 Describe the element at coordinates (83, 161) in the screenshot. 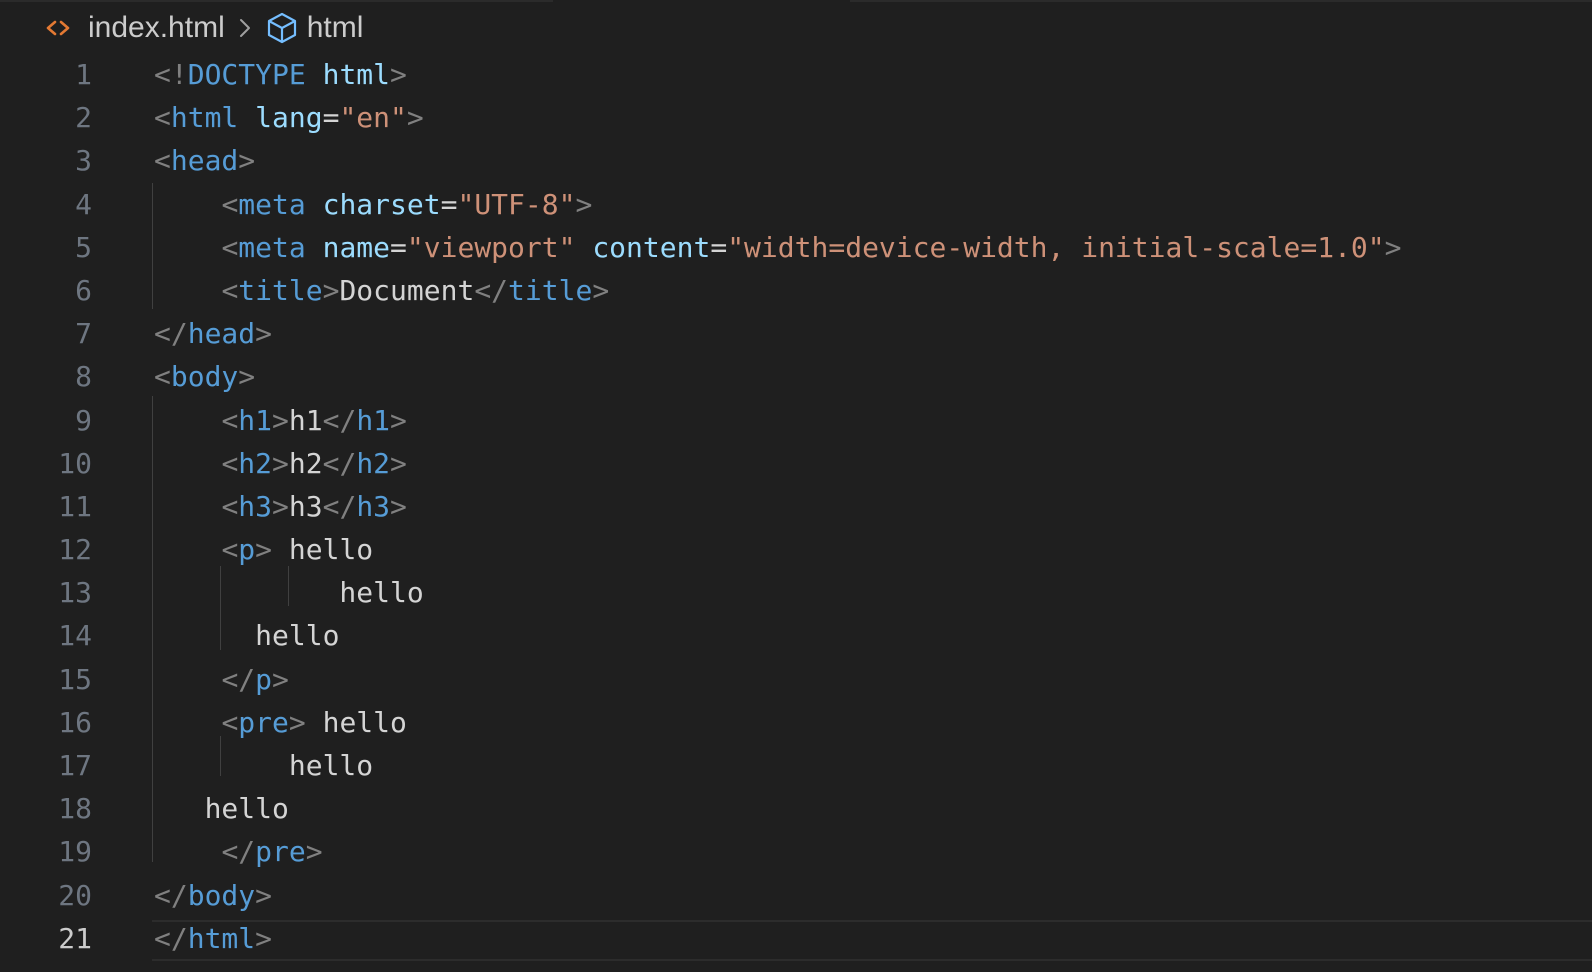

I see `line-number: 3` at that location.